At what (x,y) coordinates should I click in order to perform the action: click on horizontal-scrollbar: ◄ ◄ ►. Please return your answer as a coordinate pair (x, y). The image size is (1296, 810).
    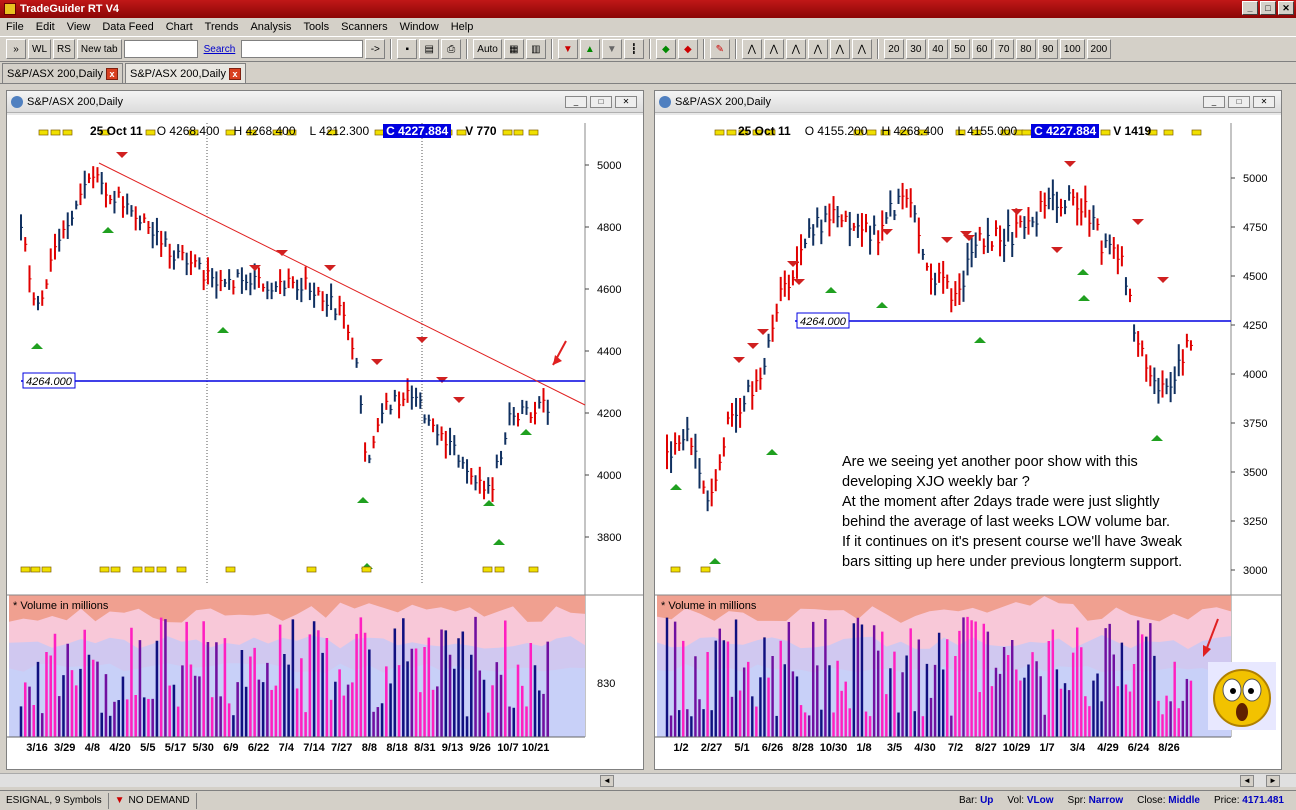
    Looking at the image, I should click on (648, 780).